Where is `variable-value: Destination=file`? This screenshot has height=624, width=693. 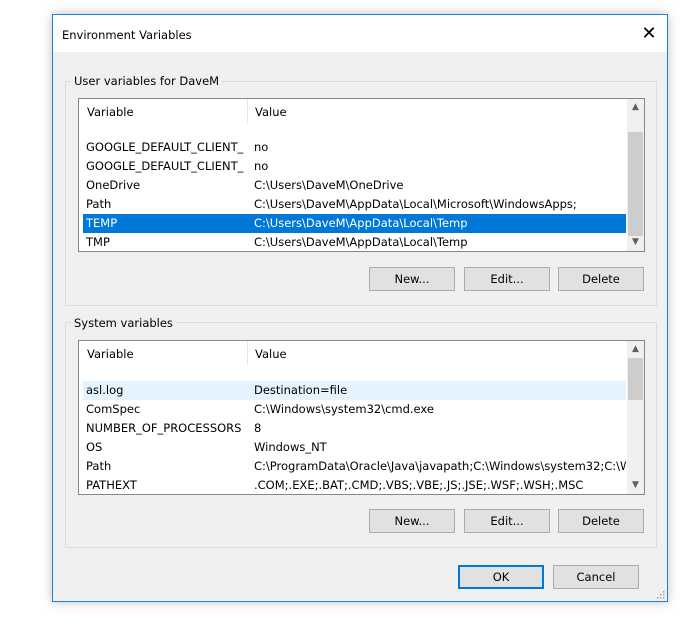
variable-value: Destination=file is located at coordinates (301, 390).